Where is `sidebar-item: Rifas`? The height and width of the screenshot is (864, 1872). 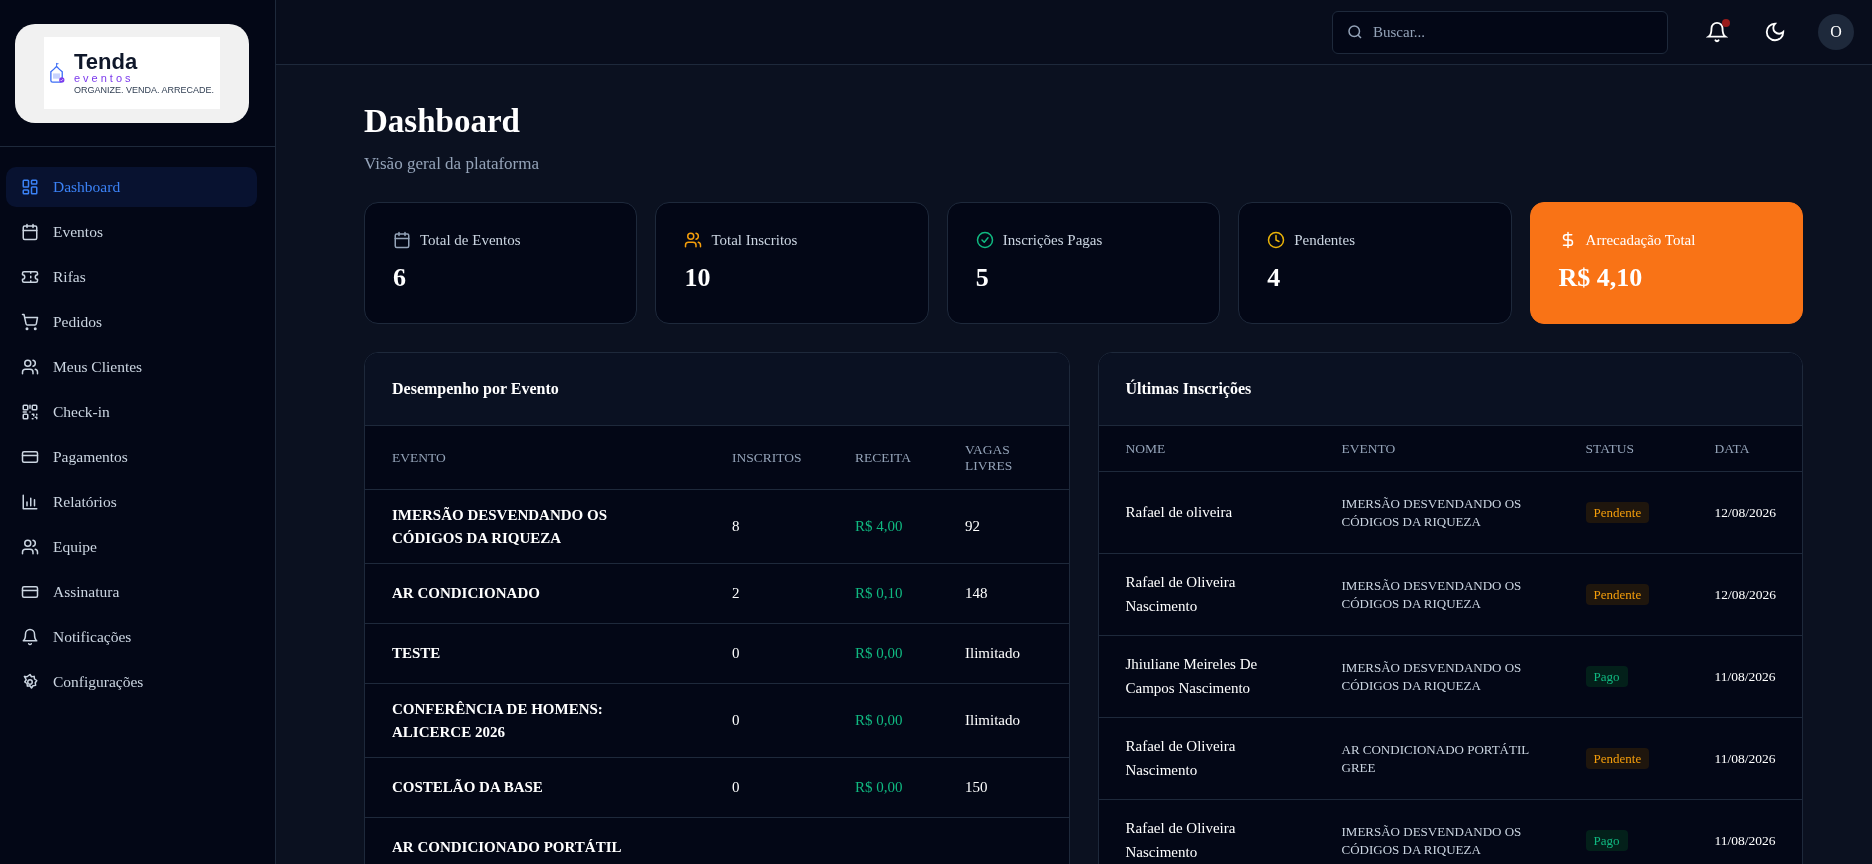 sidebar-item: Rifas is located at coordinates (137, 277).